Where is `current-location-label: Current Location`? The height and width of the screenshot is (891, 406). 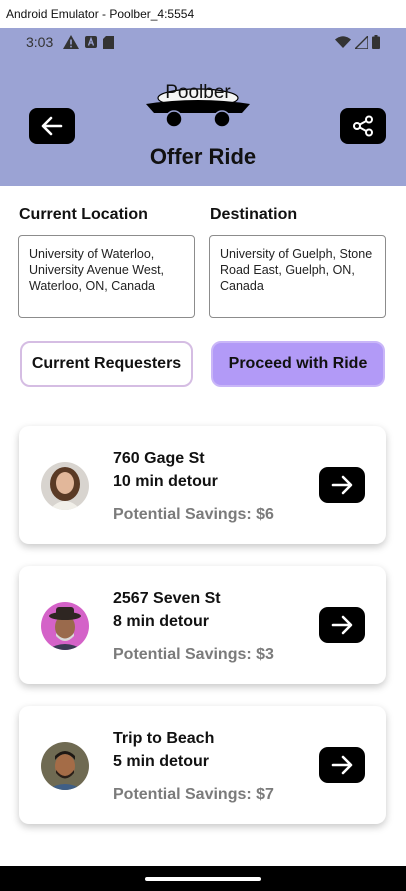
current-location-label: Current Location is located at coordinates (83, 214).